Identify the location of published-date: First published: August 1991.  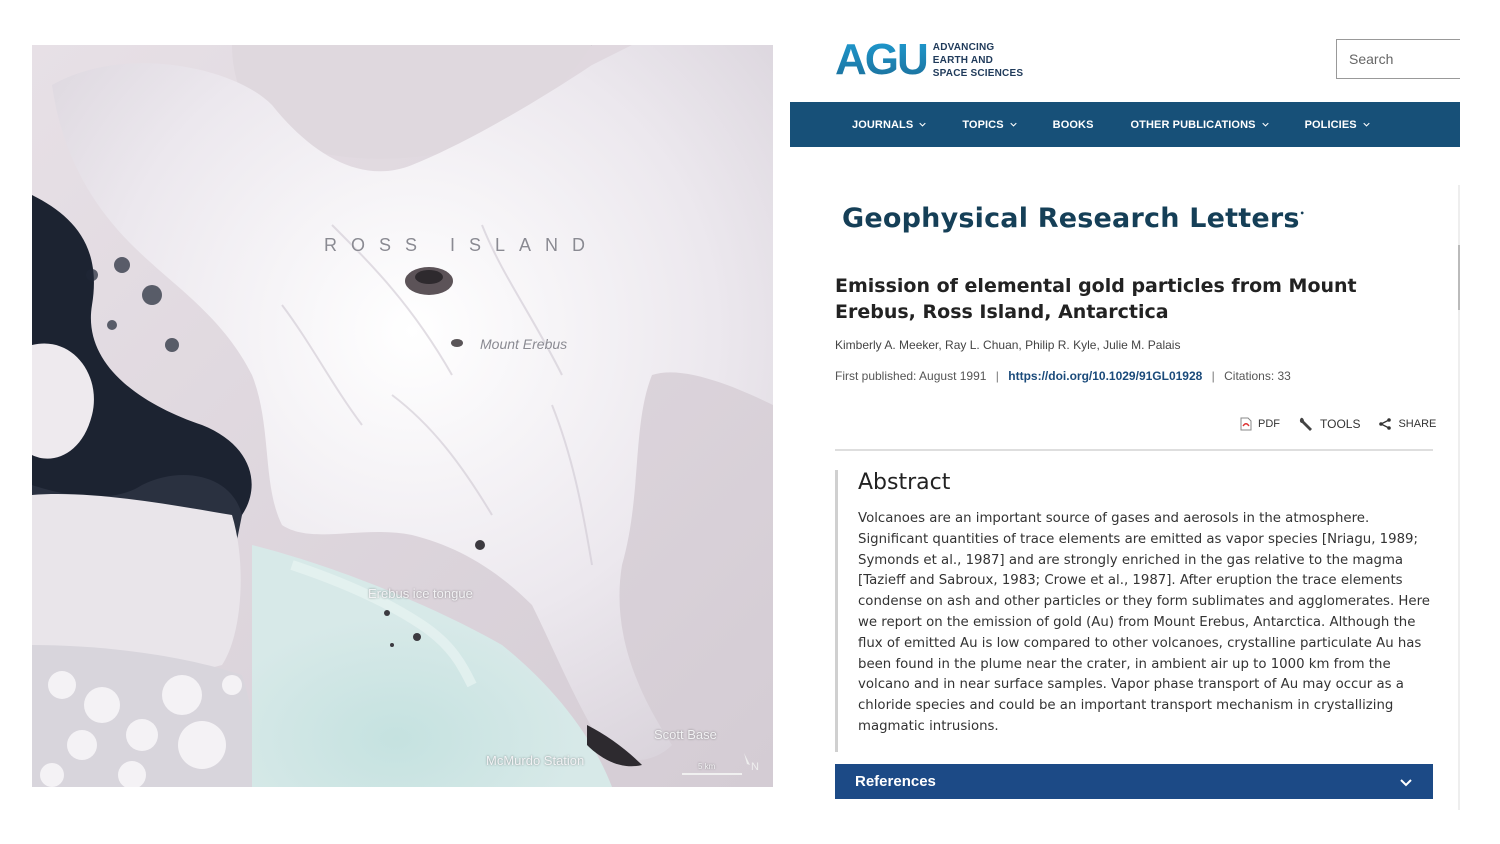
(911, 376).